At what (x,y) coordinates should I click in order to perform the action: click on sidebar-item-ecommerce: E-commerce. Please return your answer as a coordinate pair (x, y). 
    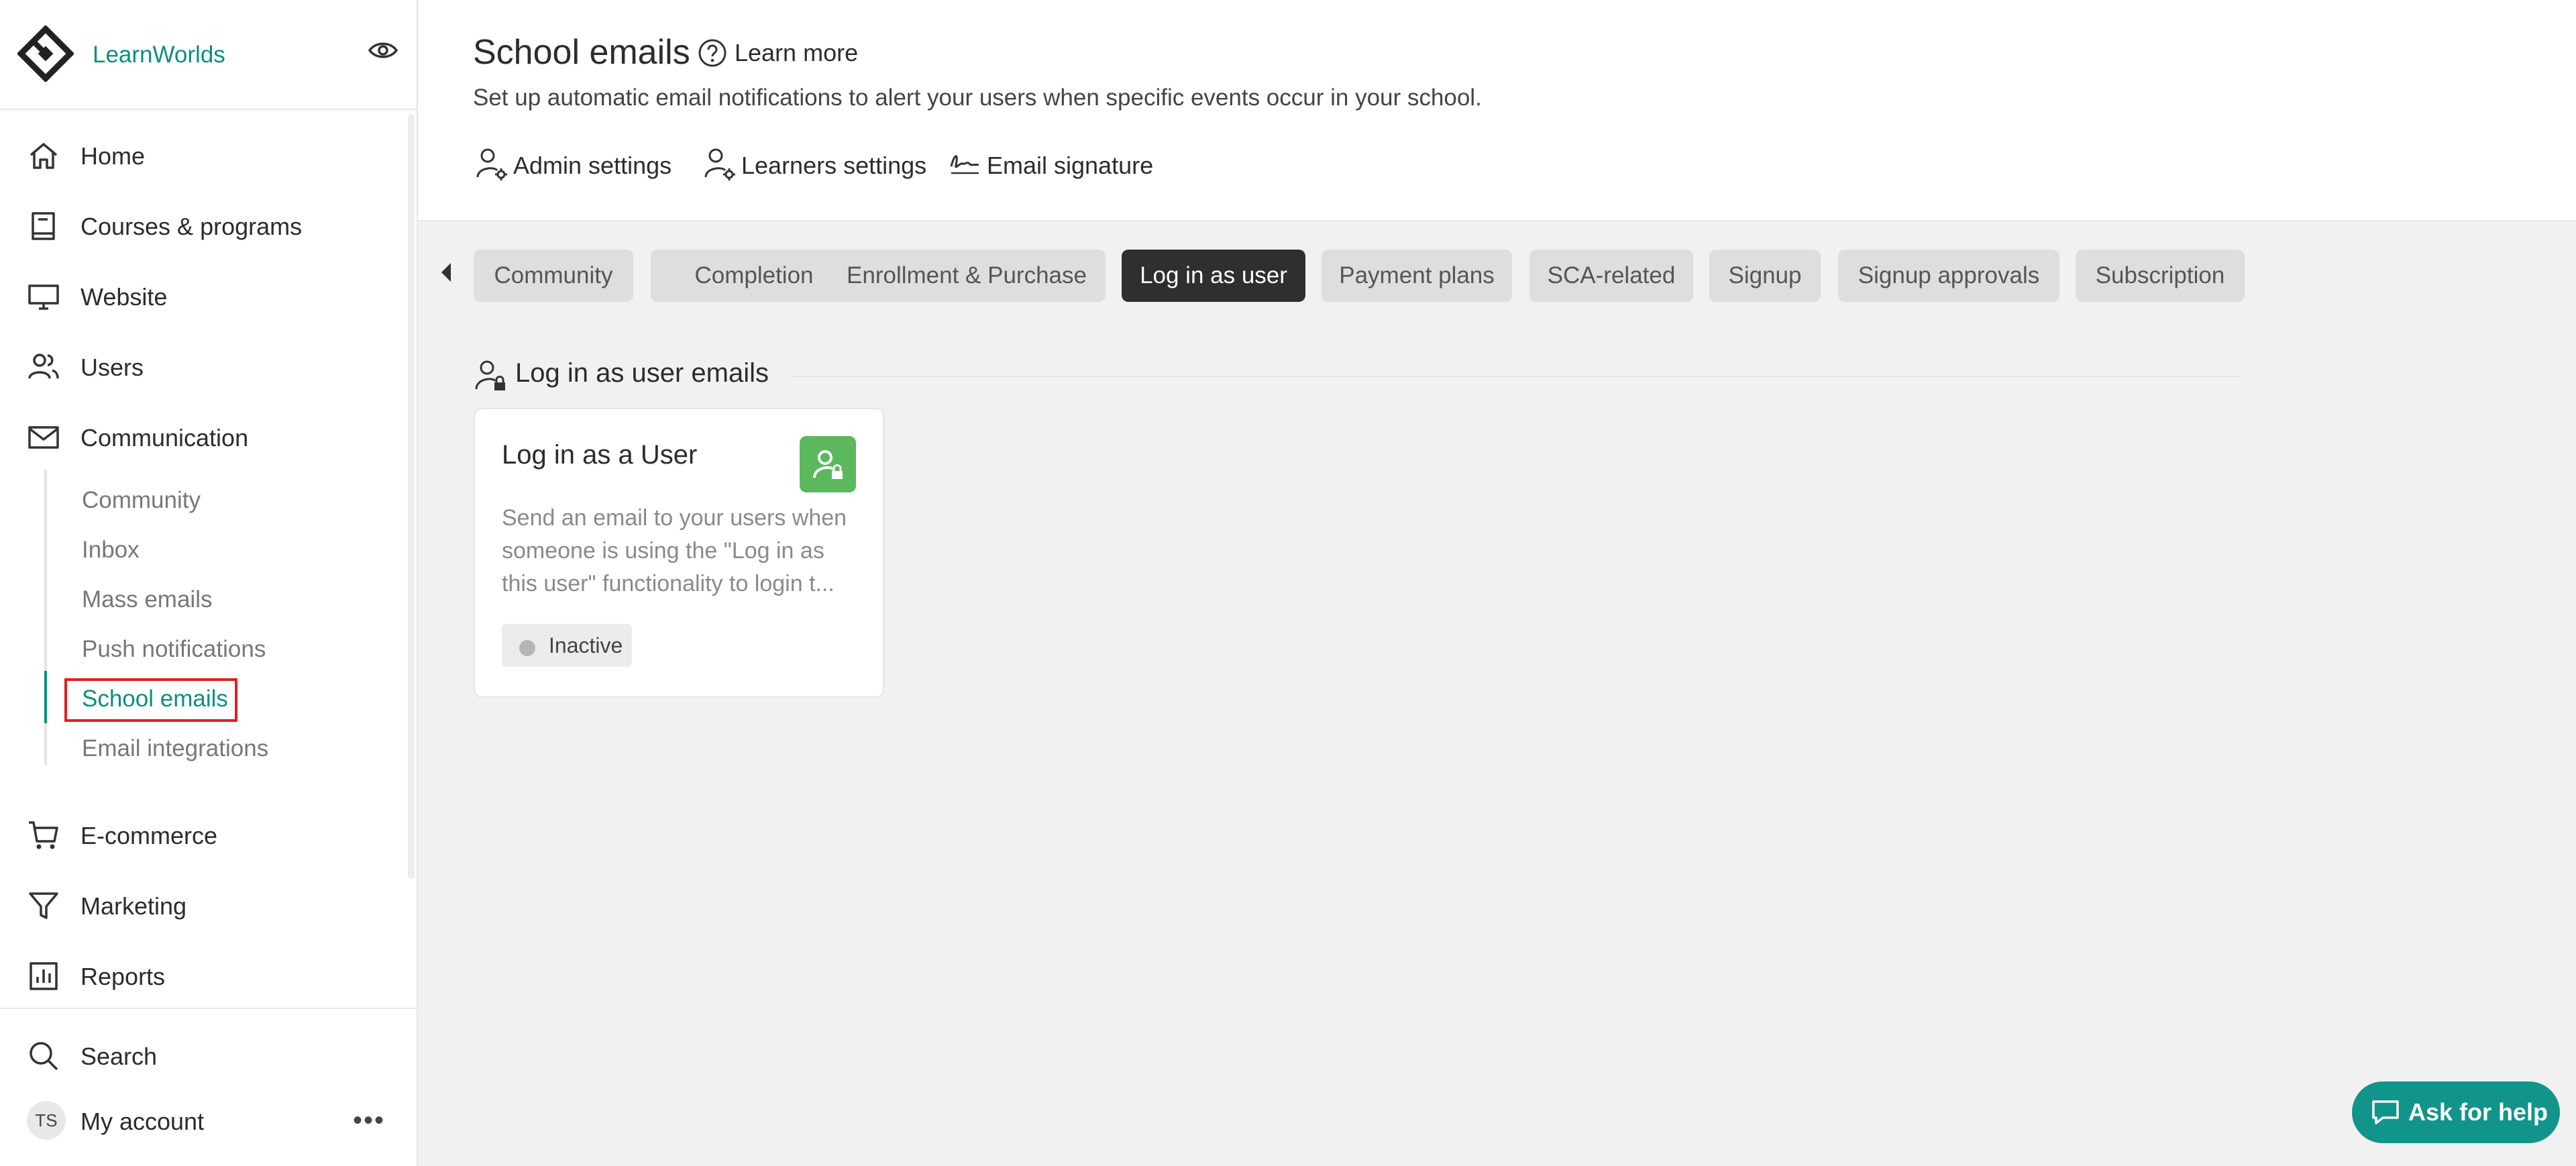
    Looking at the image, I should click on (214, 833).